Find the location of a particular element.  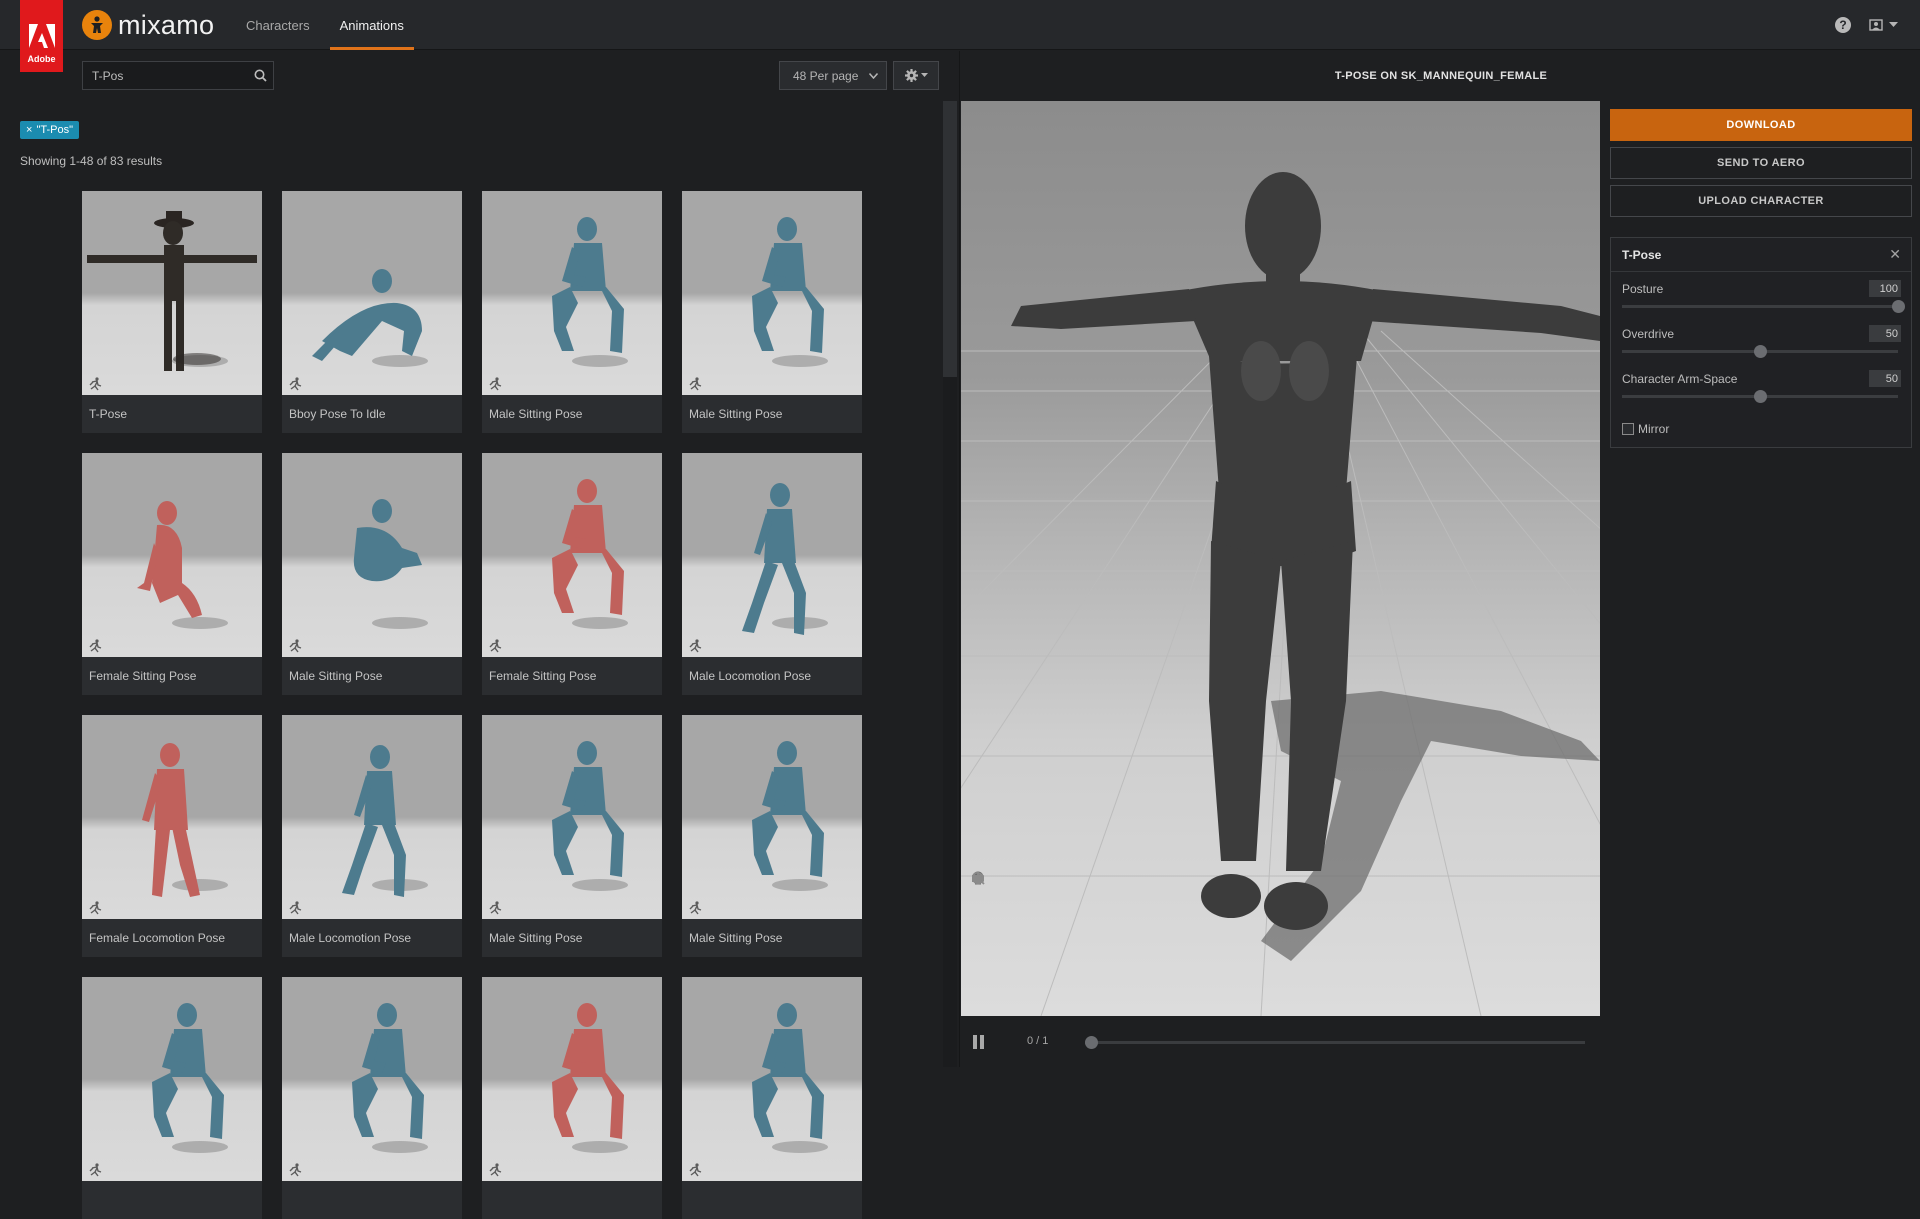

playback-bar: 0 / 1 is located at coordinates (1280, 1041).